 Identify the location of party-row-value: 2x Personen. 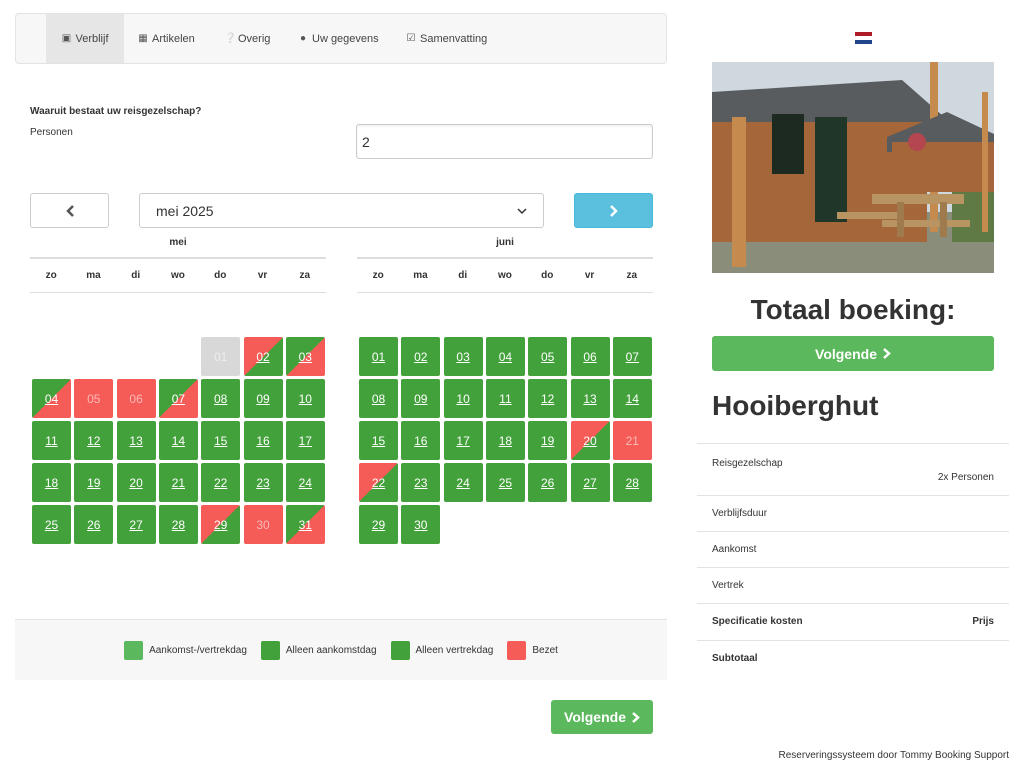
(965, 477).